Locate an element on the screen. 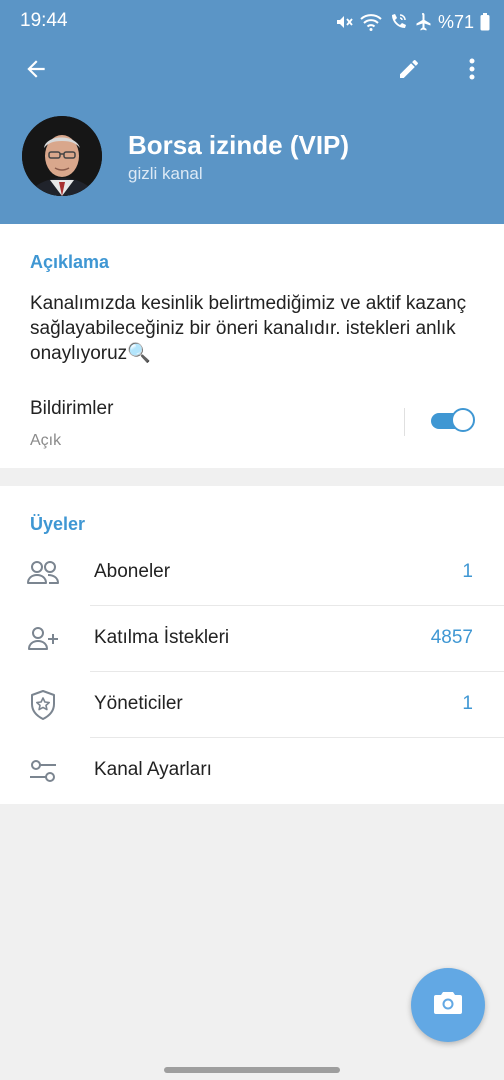 Image resolution: width=504 pixels, height=1080 pixels. mute-icon is located at coordinates (344, 22).